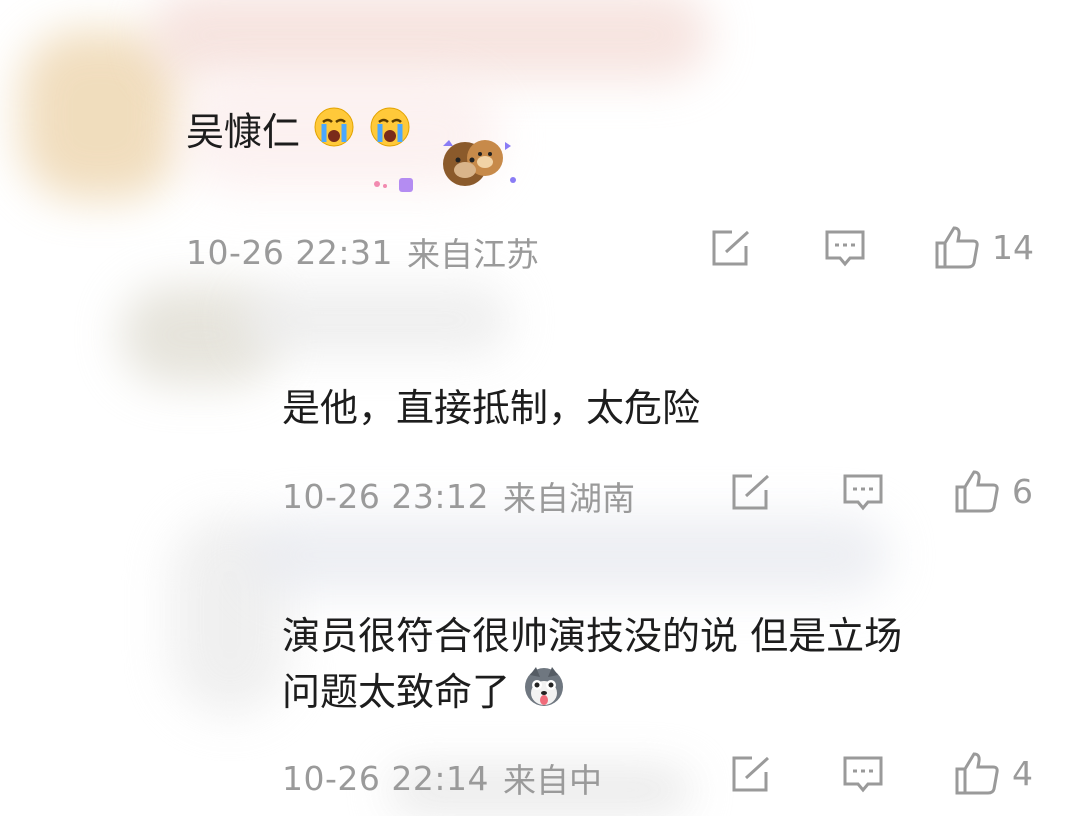 Image resolution: width=1076 pixels, height=816 pixels. I want to click on comment-3-text: 演员很符合很帅演技没的说 但是立场 问题太致命了, so click(592, 666).